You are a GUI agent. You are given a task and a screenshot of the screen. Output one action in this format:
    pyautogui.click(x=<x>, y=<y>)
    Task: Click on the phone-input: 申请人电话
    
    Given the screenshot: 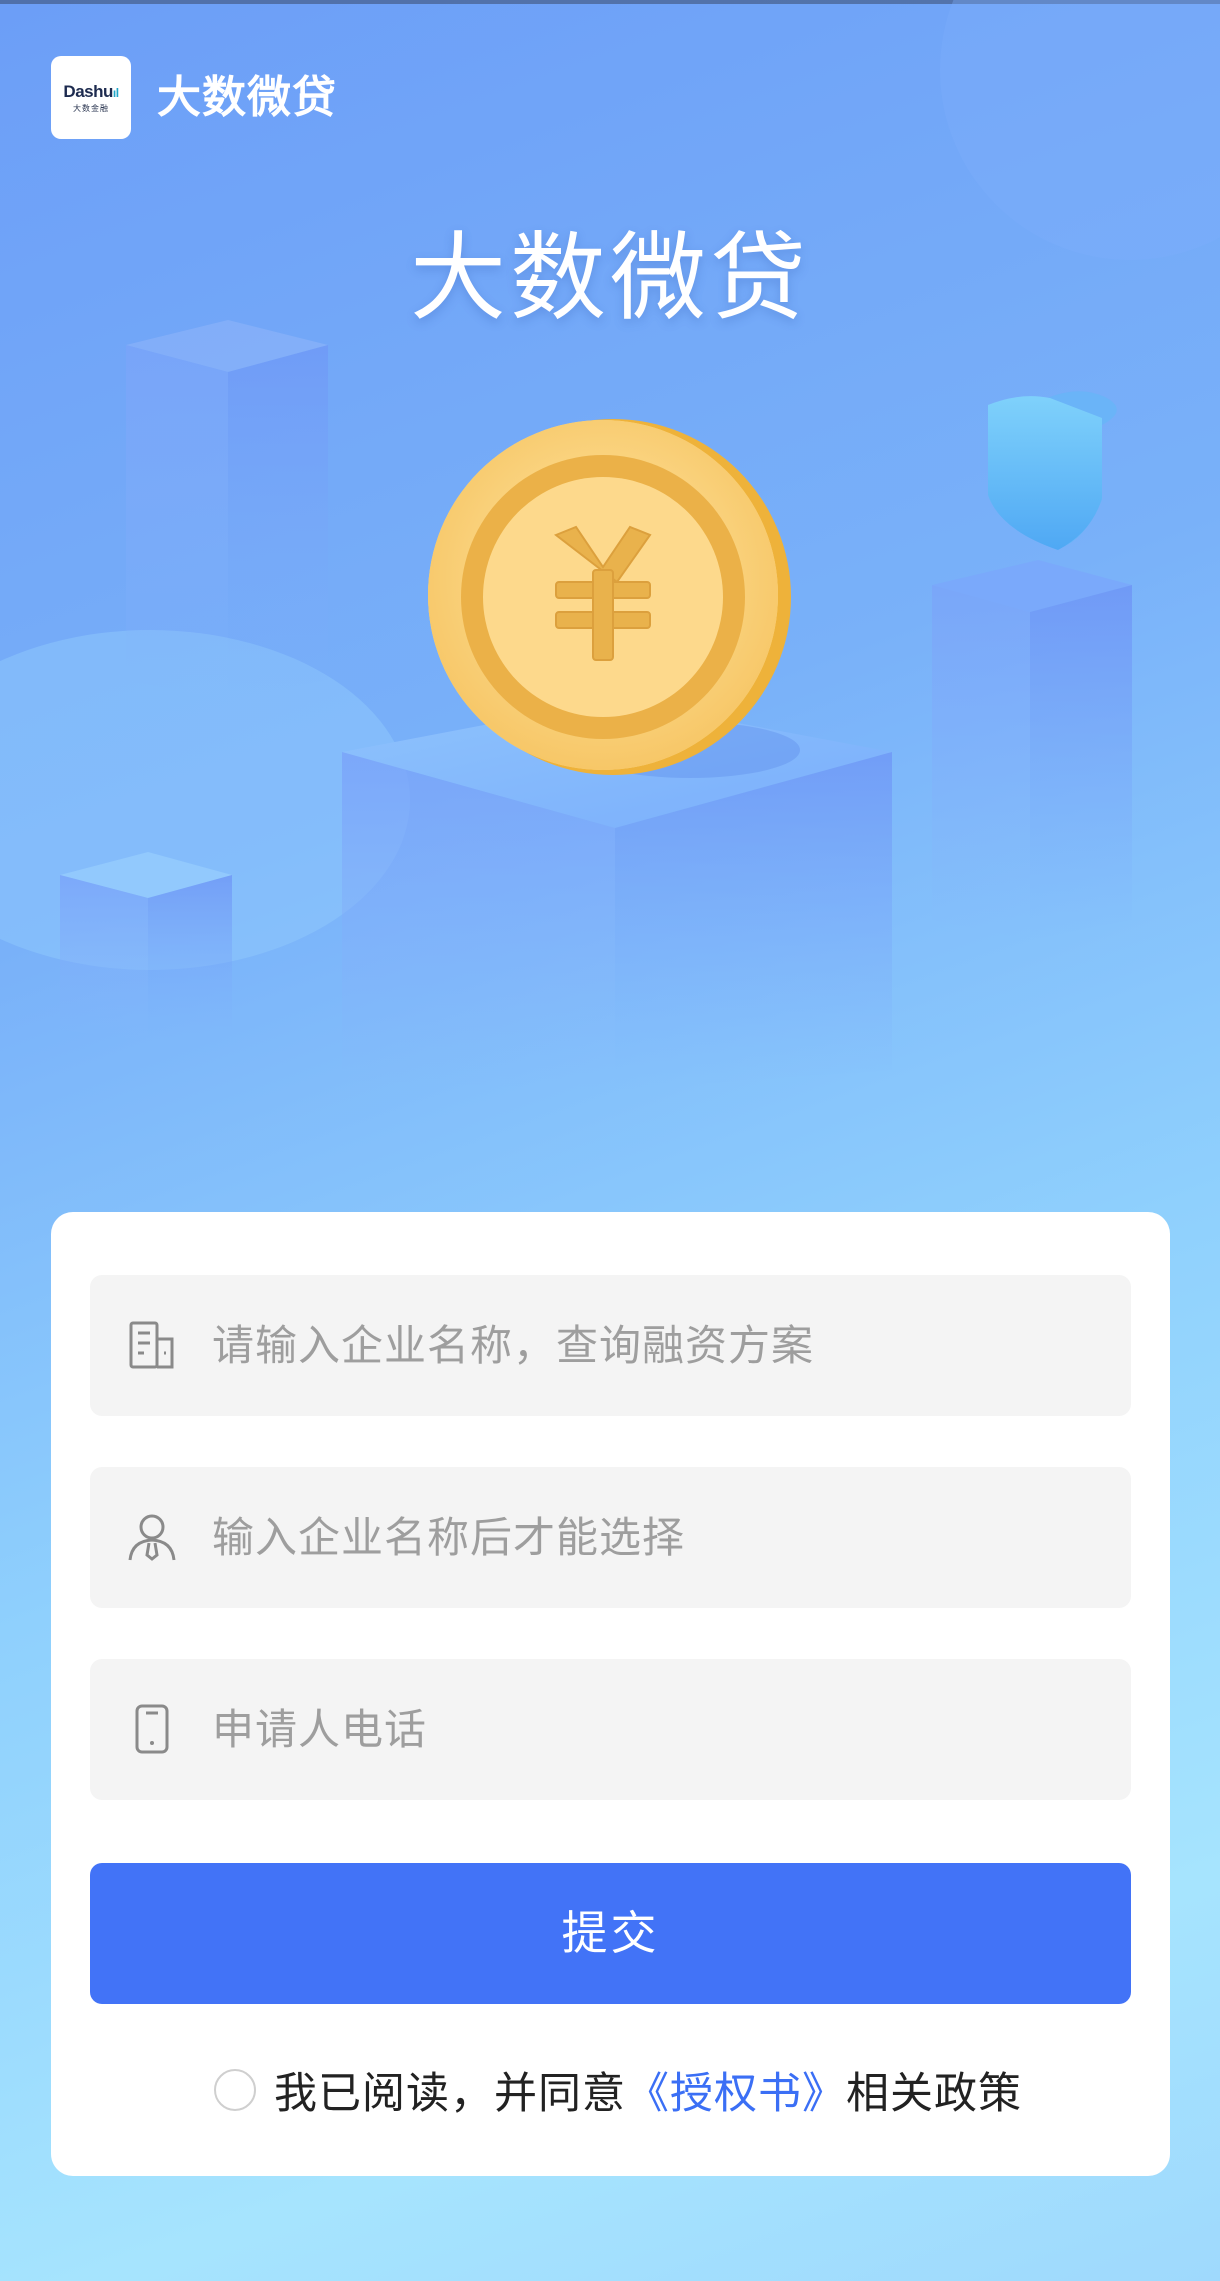 What is the action you would take?
    pyautogui.click(x=610, y=1729)
    